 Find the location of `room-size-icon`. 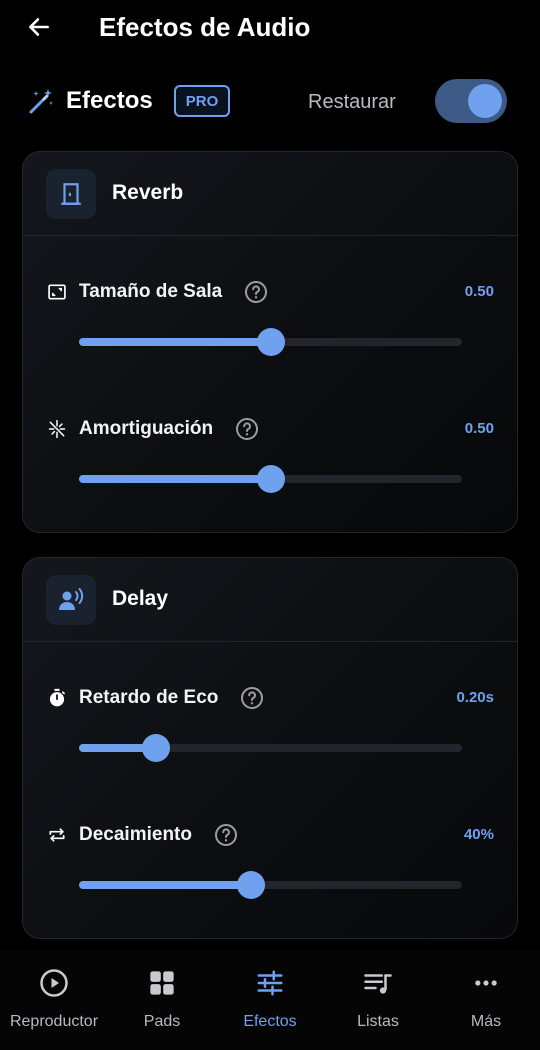

room-size-icon is located at coordinates (57, 292).